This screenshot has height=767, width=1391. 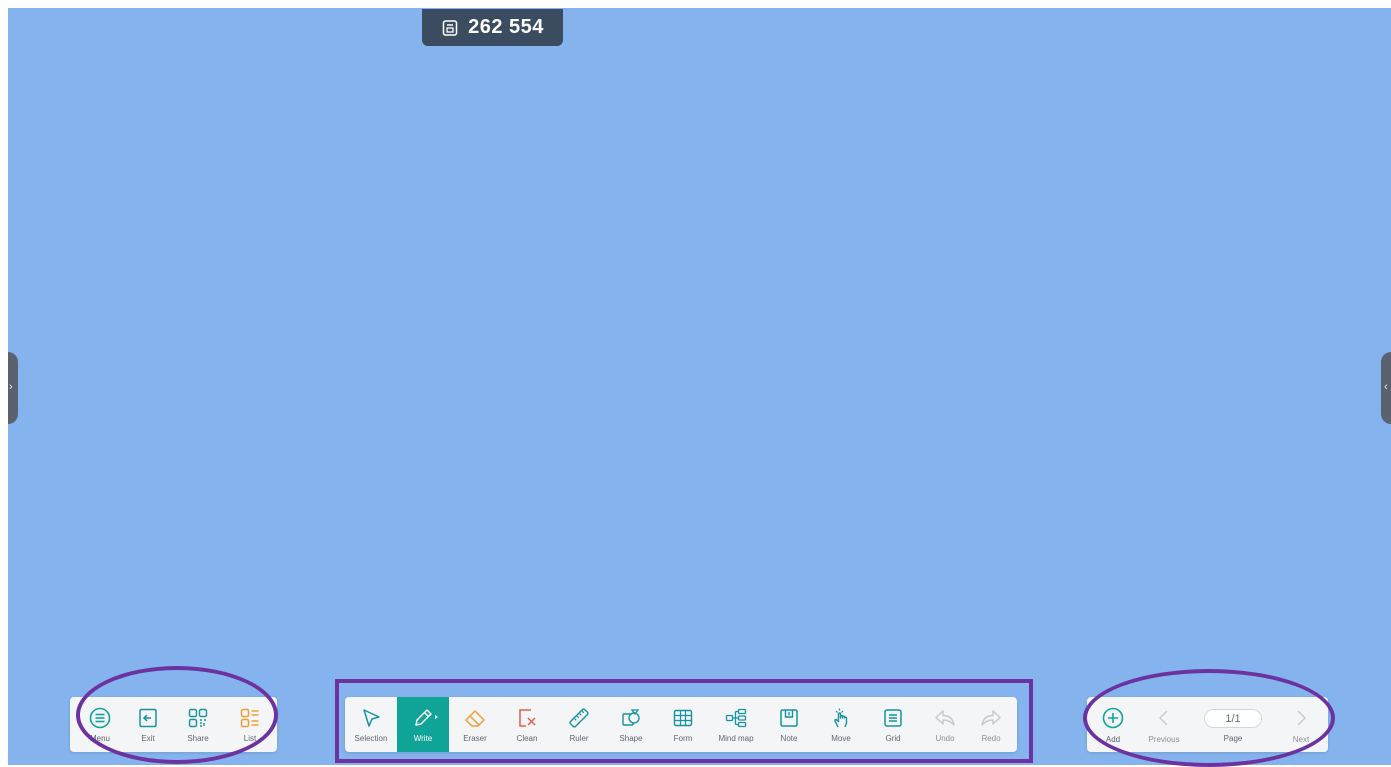 I want to click on counter-value: 262 554, so click(x=506, y=27).